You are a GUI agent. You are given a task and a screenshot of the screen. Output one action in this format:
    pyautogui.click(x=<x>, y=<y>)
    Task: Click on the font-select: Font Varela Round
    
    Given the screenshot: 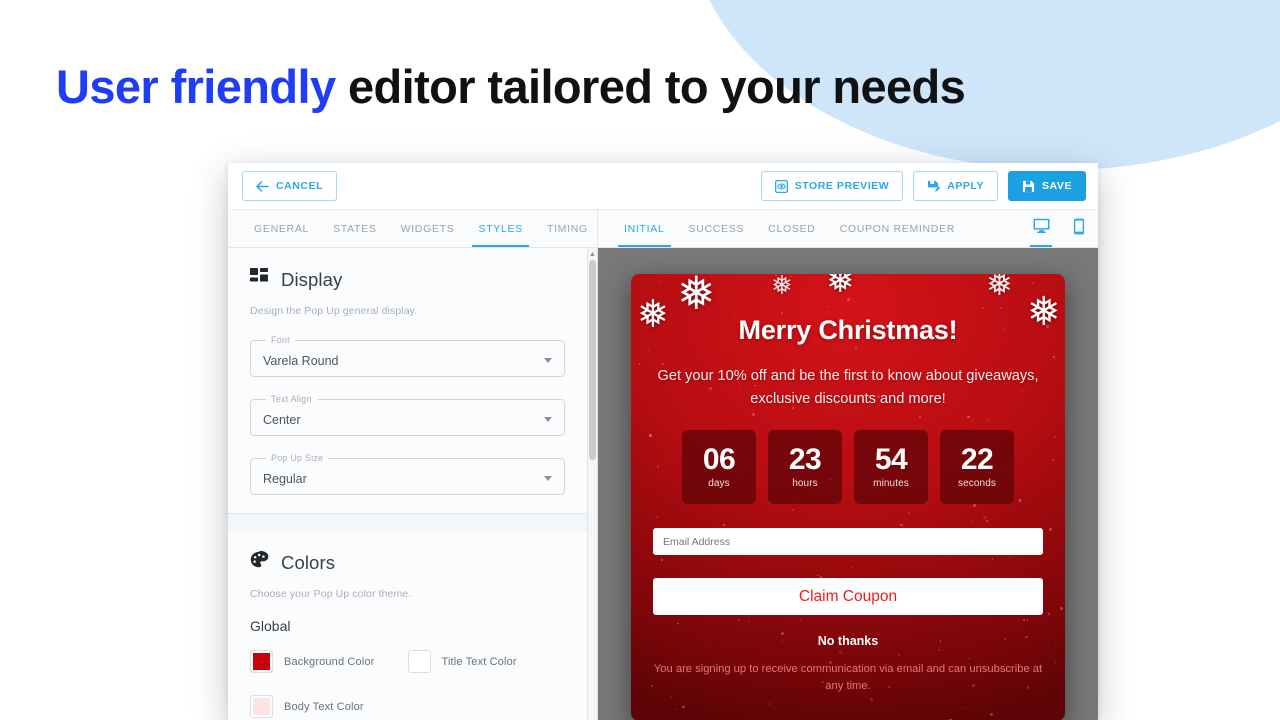 What is the action you would take?
    pyautogui.click(x=407, y=356)
    